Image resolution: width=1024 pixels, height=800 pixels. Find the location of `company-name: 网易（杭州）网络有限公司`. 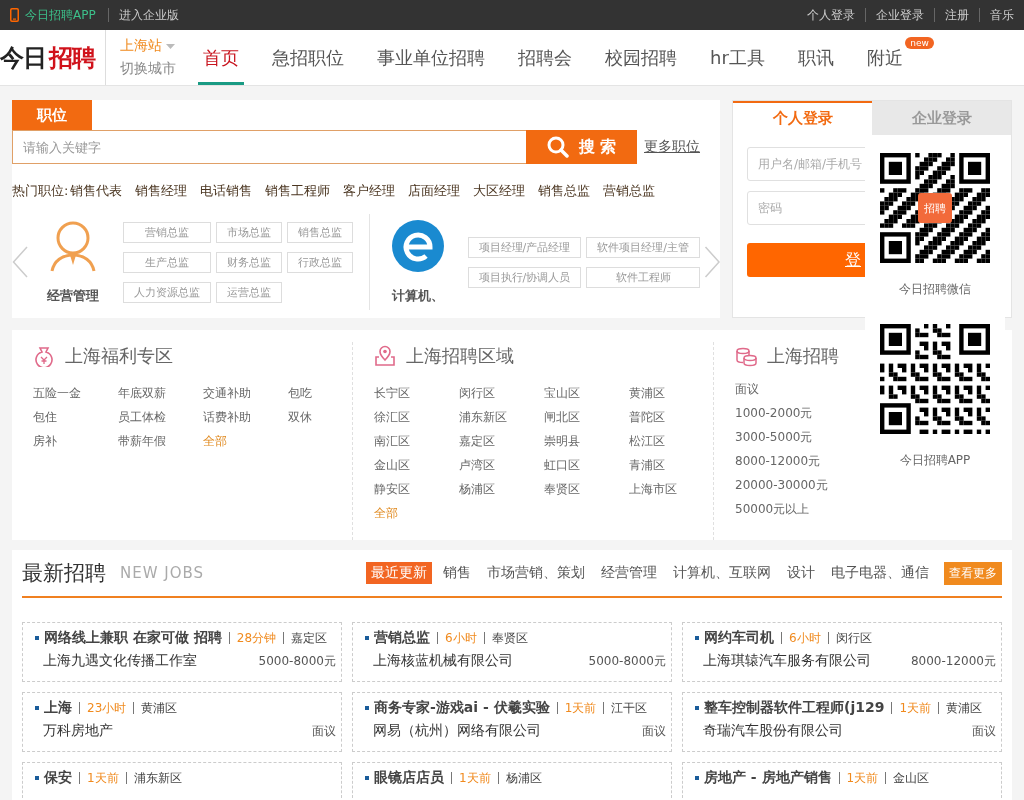

company-name: 网易（杭州）网络有限公司 is located at coordinates (457, 731).